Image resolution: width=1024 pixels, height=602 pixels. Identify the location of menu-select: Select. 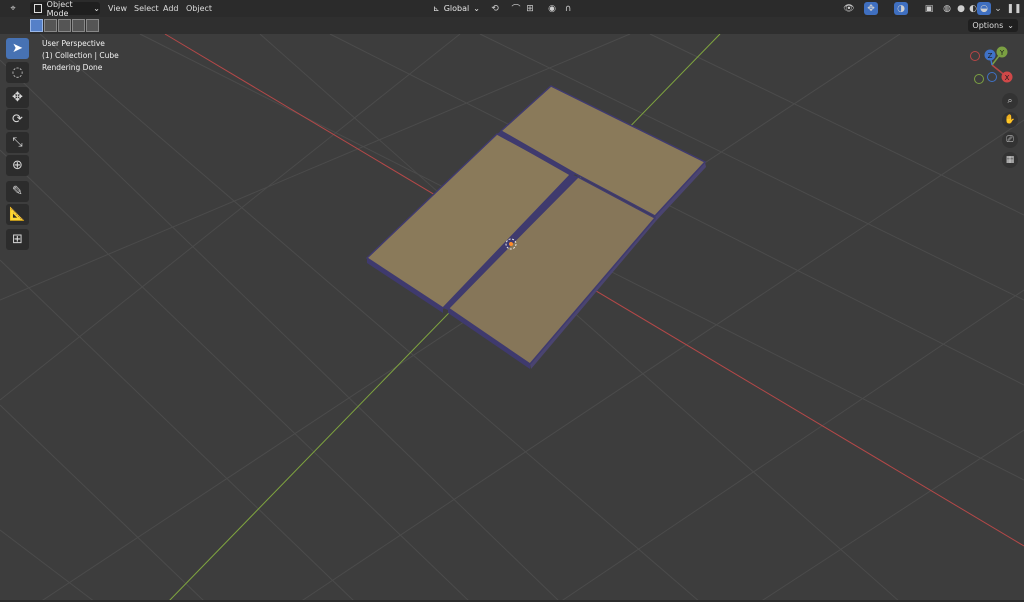
(146, 8).